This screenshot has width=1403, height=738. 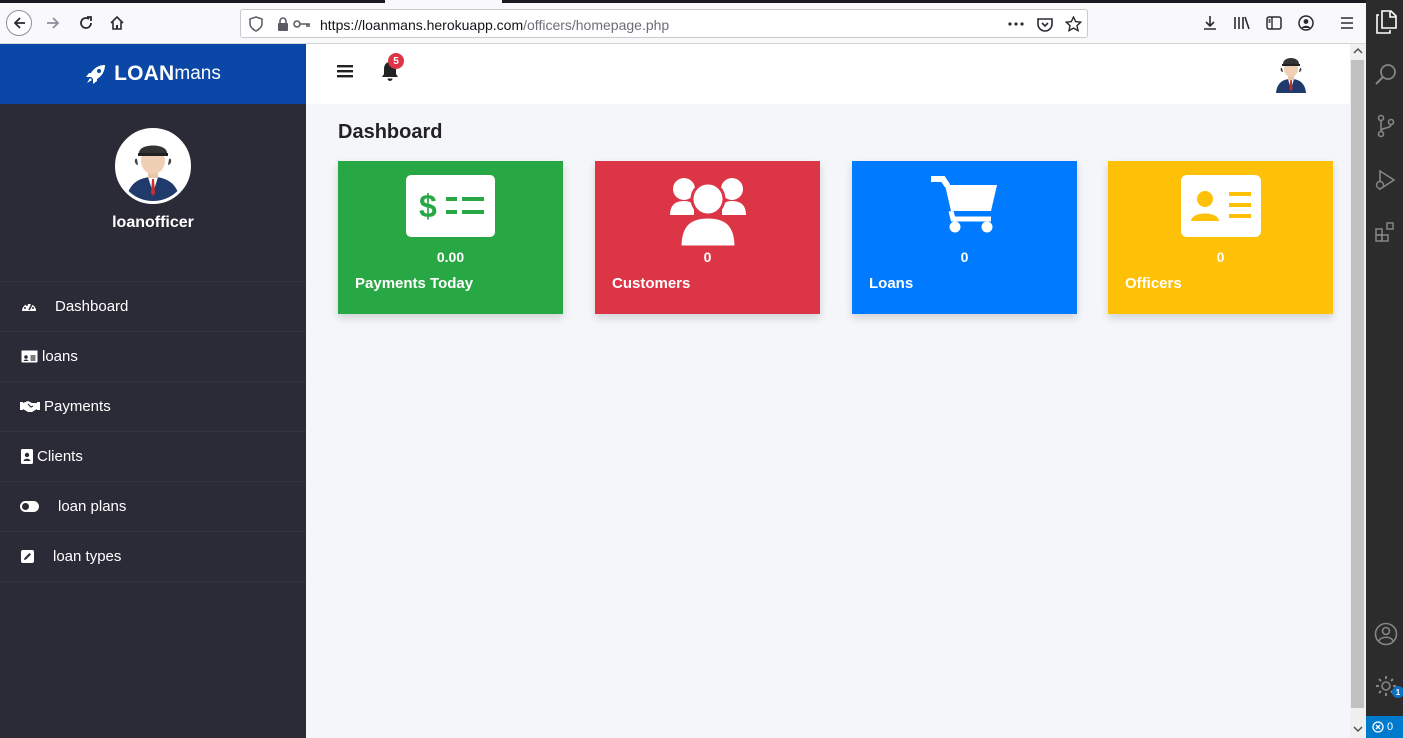 What do you see at coordinates (60, 356) in the screenshot?
I see `sidebar-item-label: loans` at bounding box center [60, 356].